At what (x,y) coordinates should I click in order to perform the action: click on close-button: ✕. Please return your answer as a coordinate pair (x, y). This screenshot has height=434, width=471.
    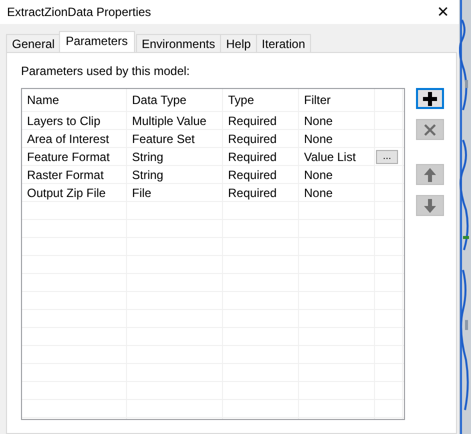
    Looking at the image, I should click on (443, 12).